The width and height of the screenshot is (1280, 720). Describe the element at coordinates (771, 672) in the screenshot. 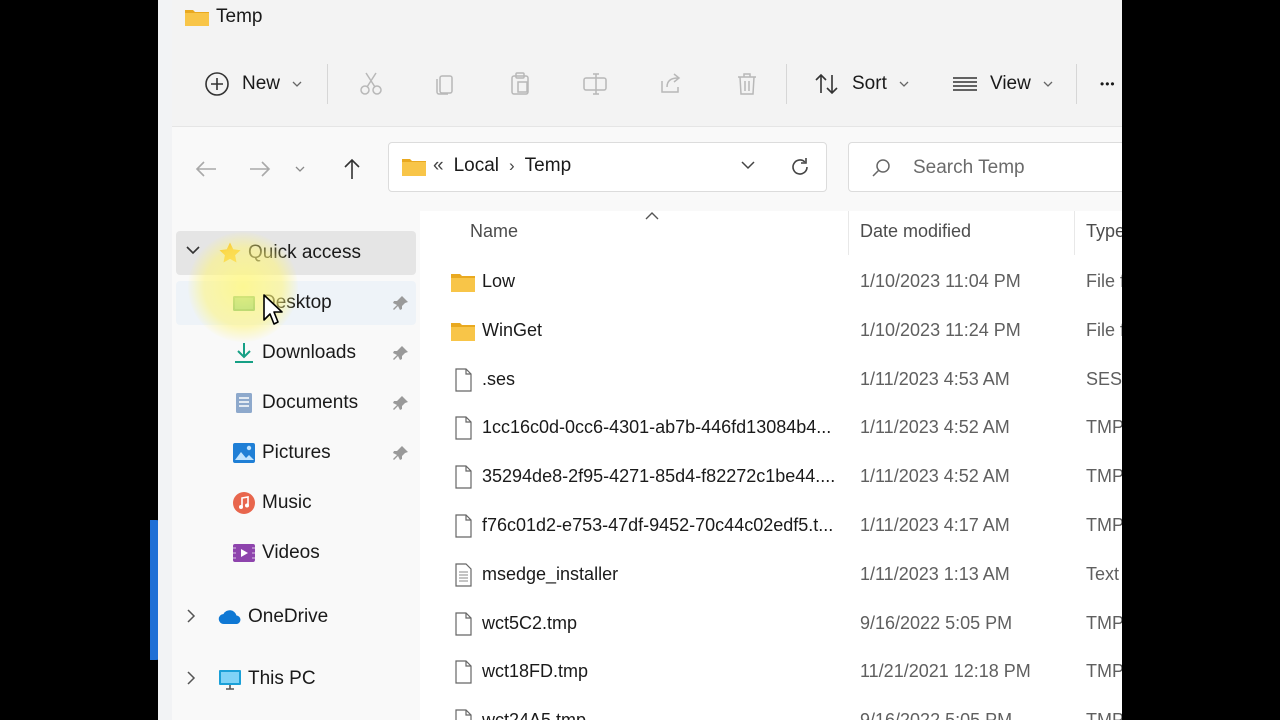

I see `file-row: wct18FD.tmp 11/21/2021 12:18 PM TMP` at that location.